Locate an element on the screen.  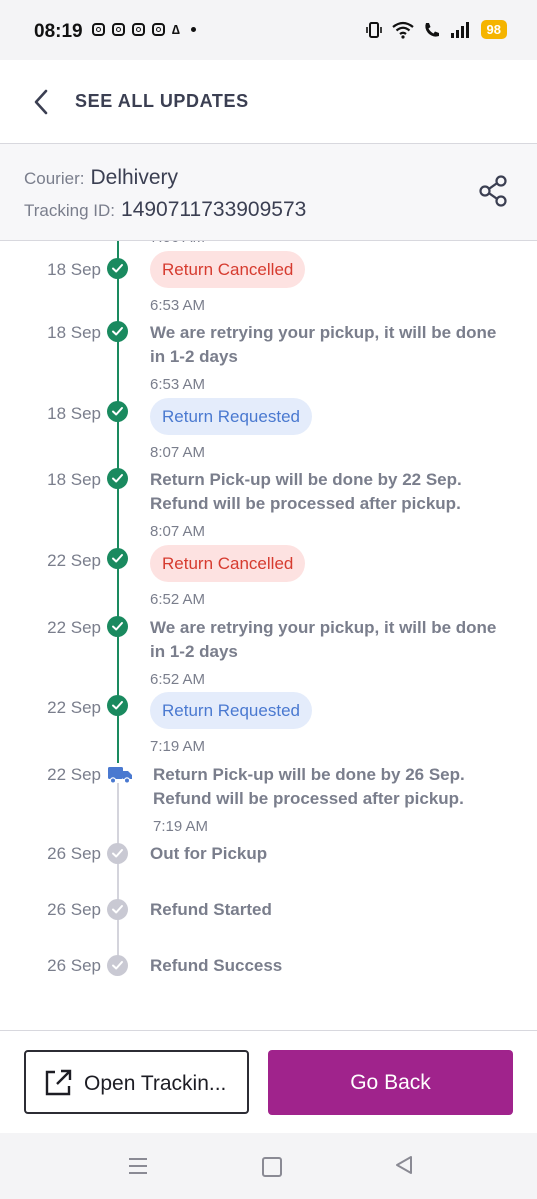
truck-icon is located at coordinates (120, 775).